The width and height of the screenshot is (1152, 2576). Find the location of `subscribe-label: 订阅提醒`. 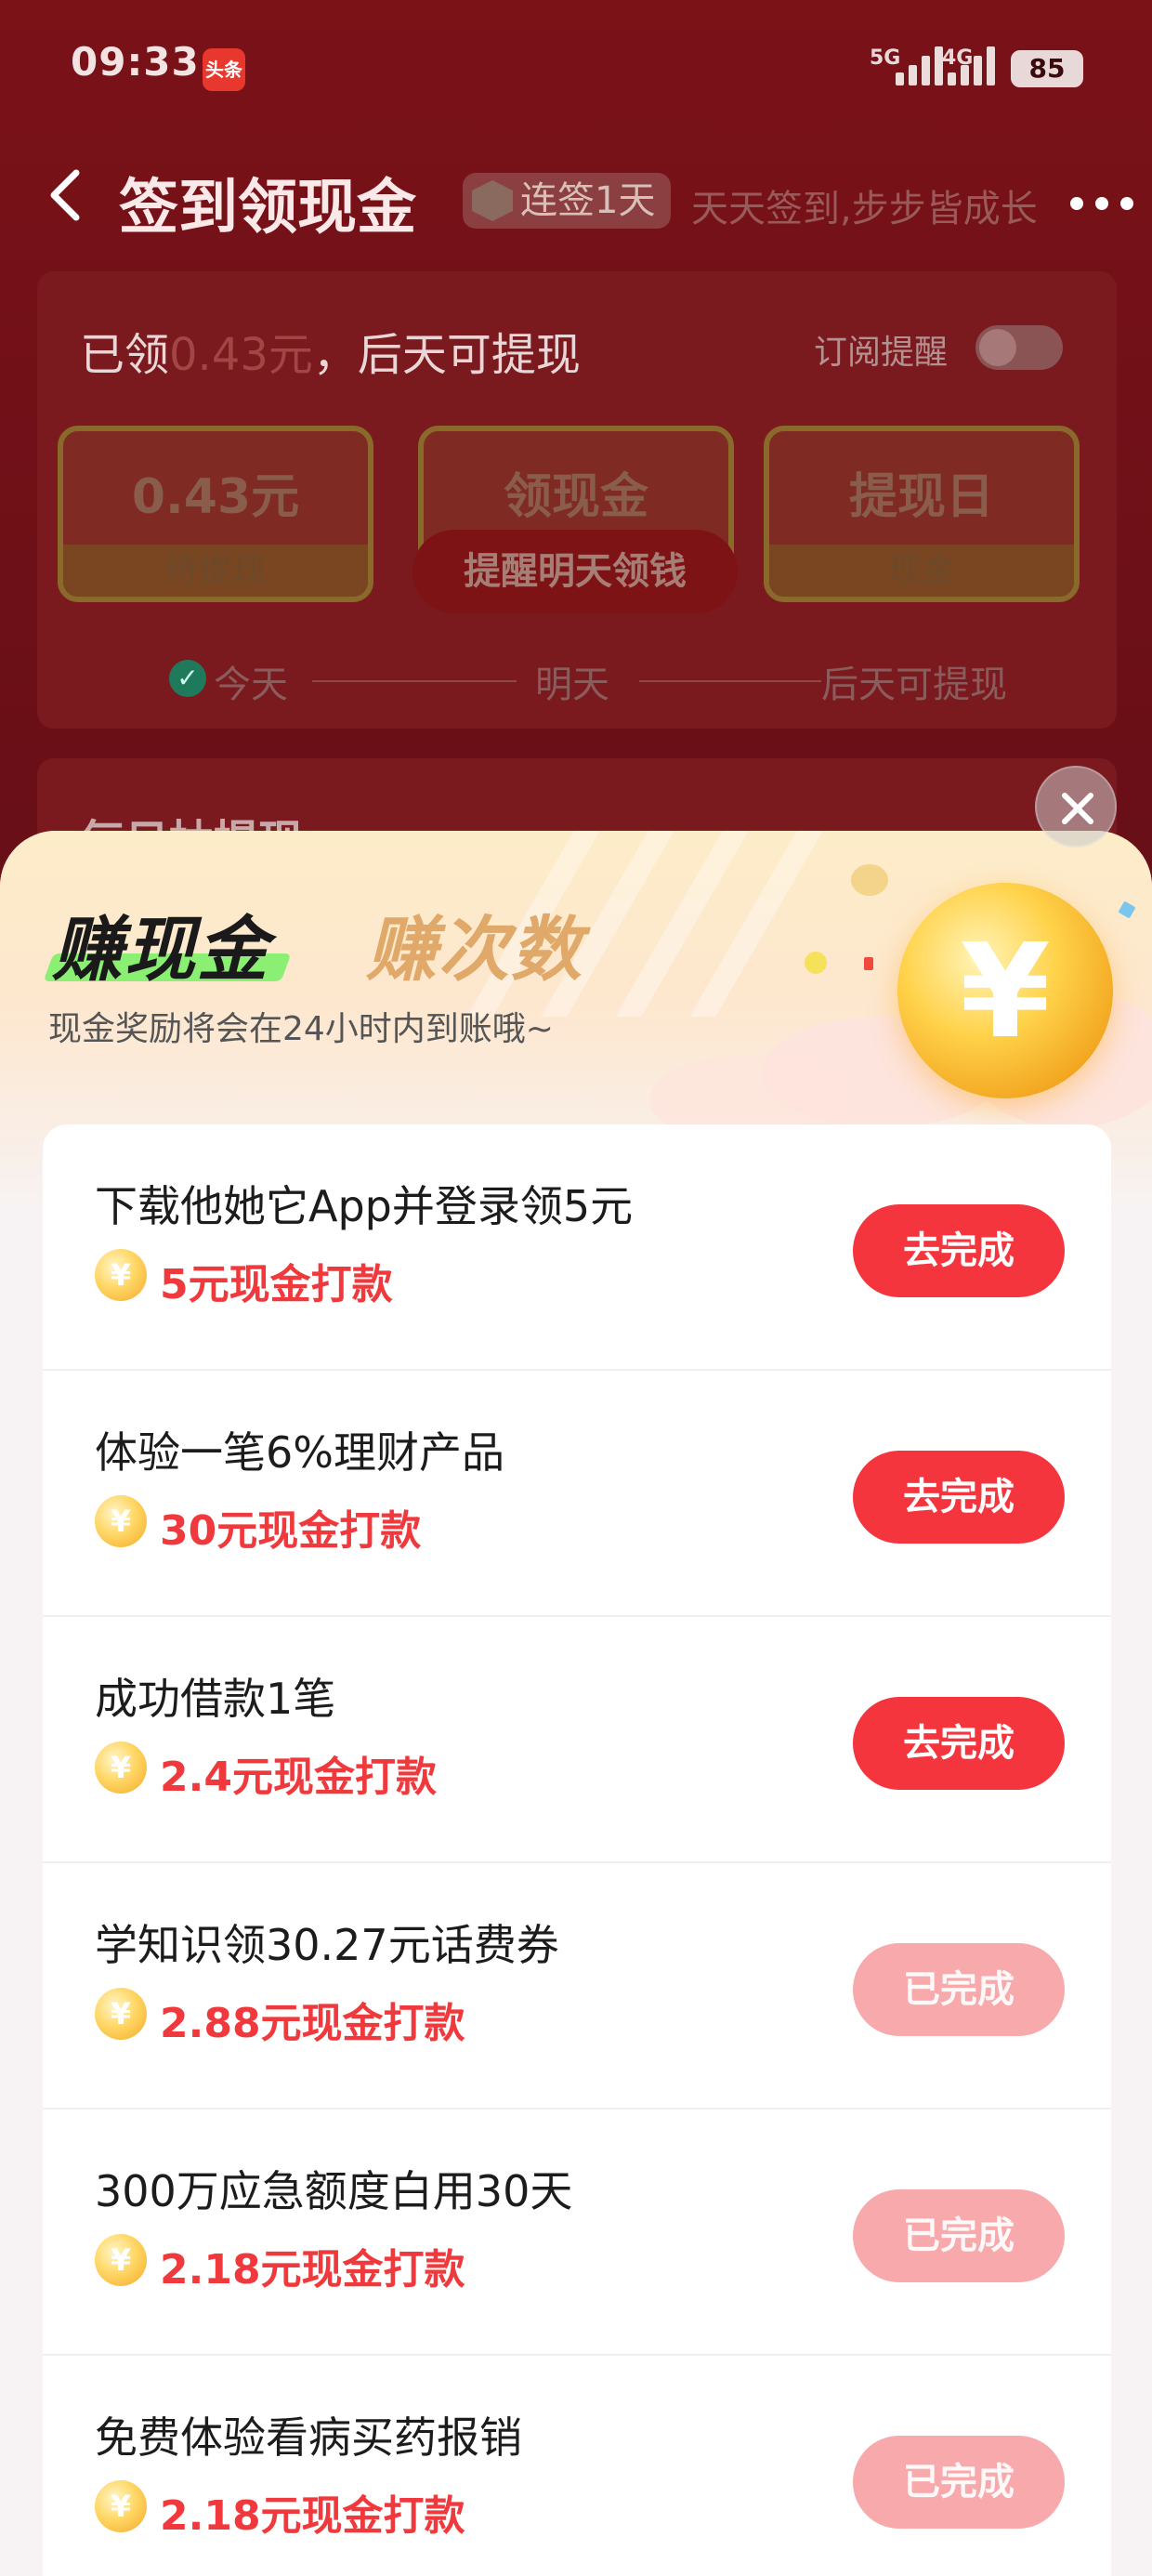

subscribe-label: 订阅提醒 is located at coordinates (881, 353).